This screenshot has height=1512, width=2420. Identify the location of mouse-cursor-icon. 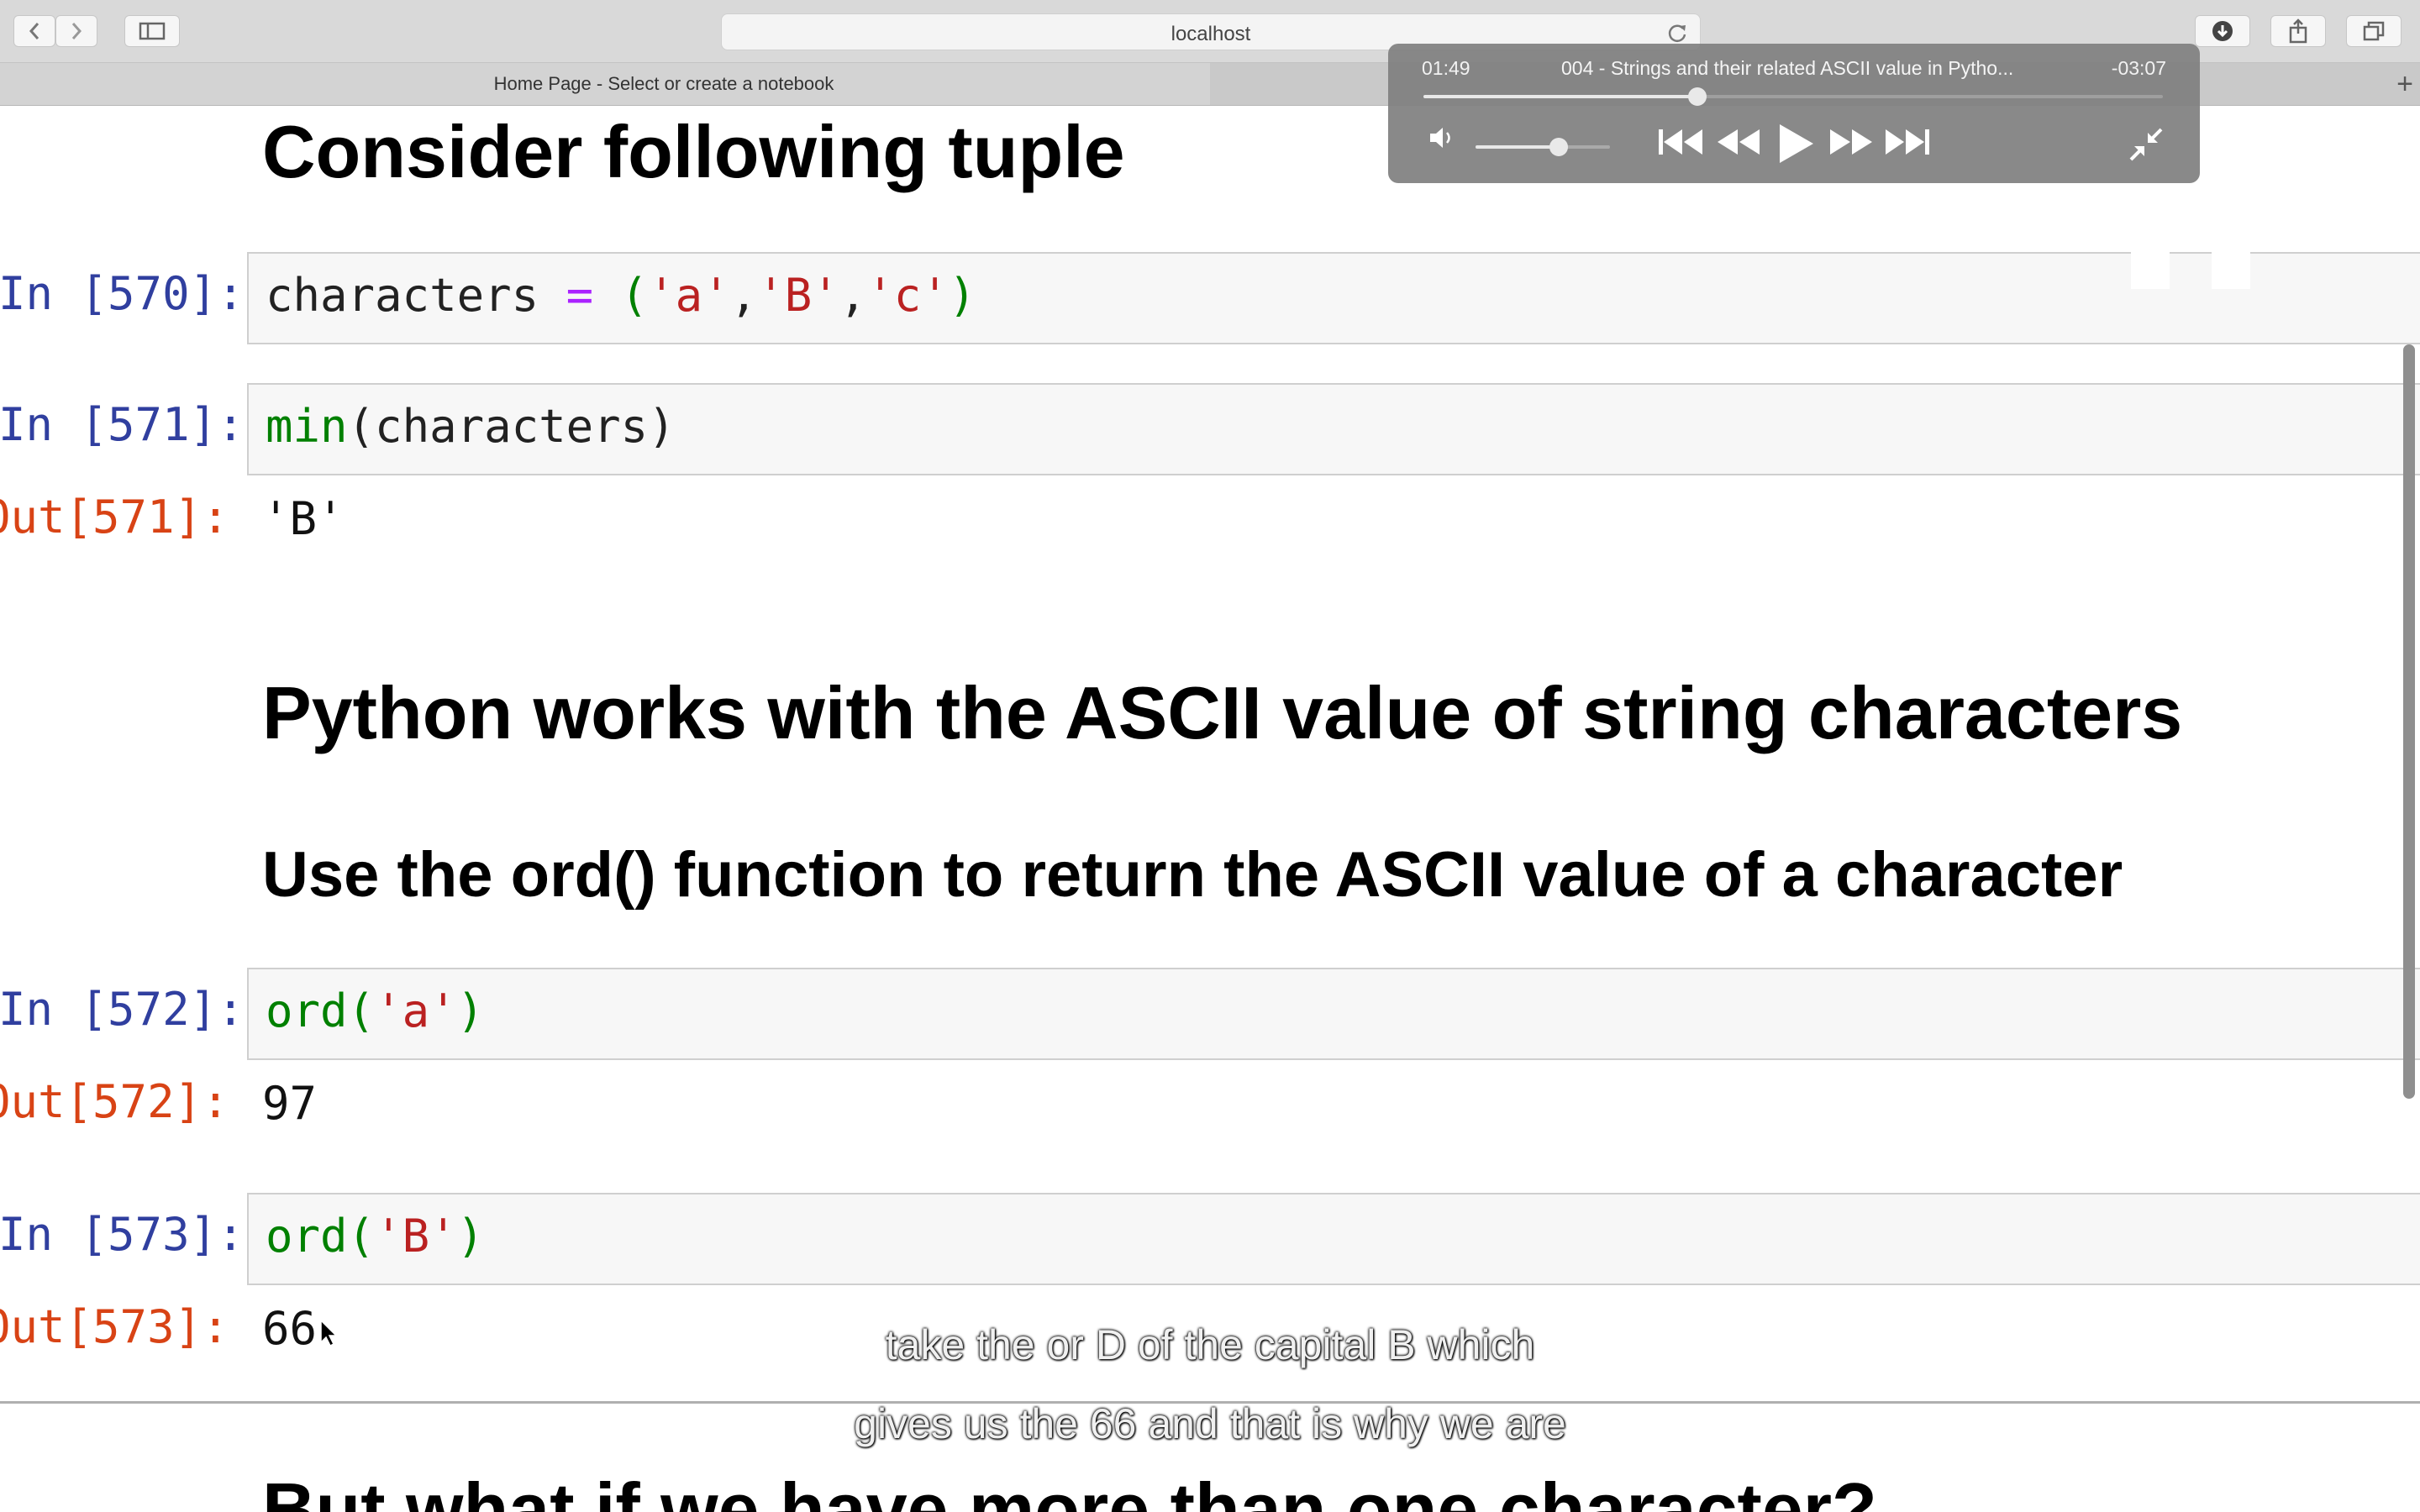
(329, 1333).